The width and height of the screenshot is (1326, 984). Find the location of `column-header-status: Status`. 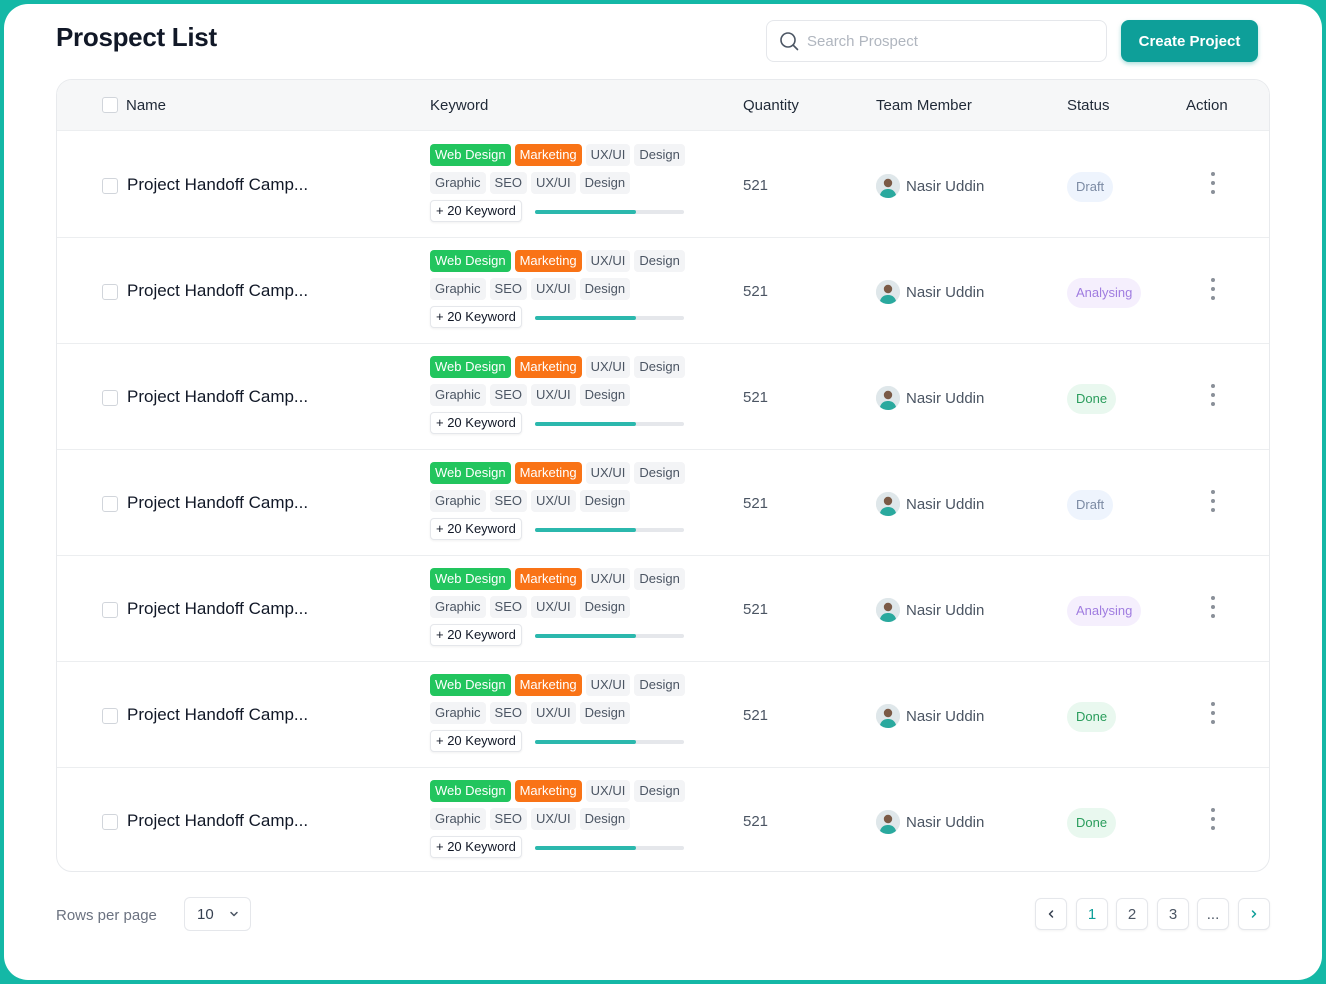

column-header-status: Status is located at coordinates (1088, 105).